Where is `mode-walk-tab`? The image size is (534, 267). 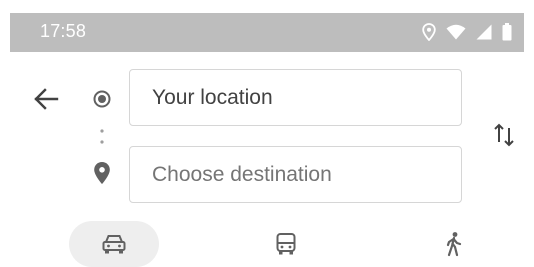
mode-walk-tab is located at coordinates (454, 244).